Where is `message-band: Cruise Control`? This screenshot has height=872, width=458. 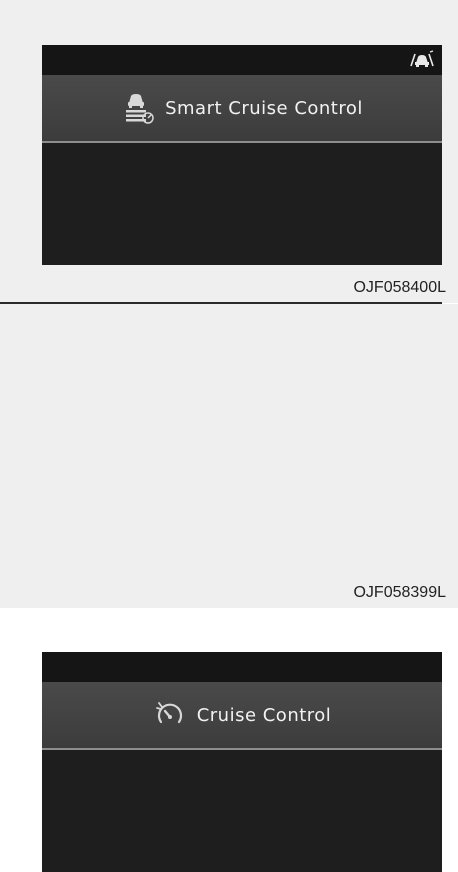
message-band: Cruise Control is located at coordinates (242, 716).